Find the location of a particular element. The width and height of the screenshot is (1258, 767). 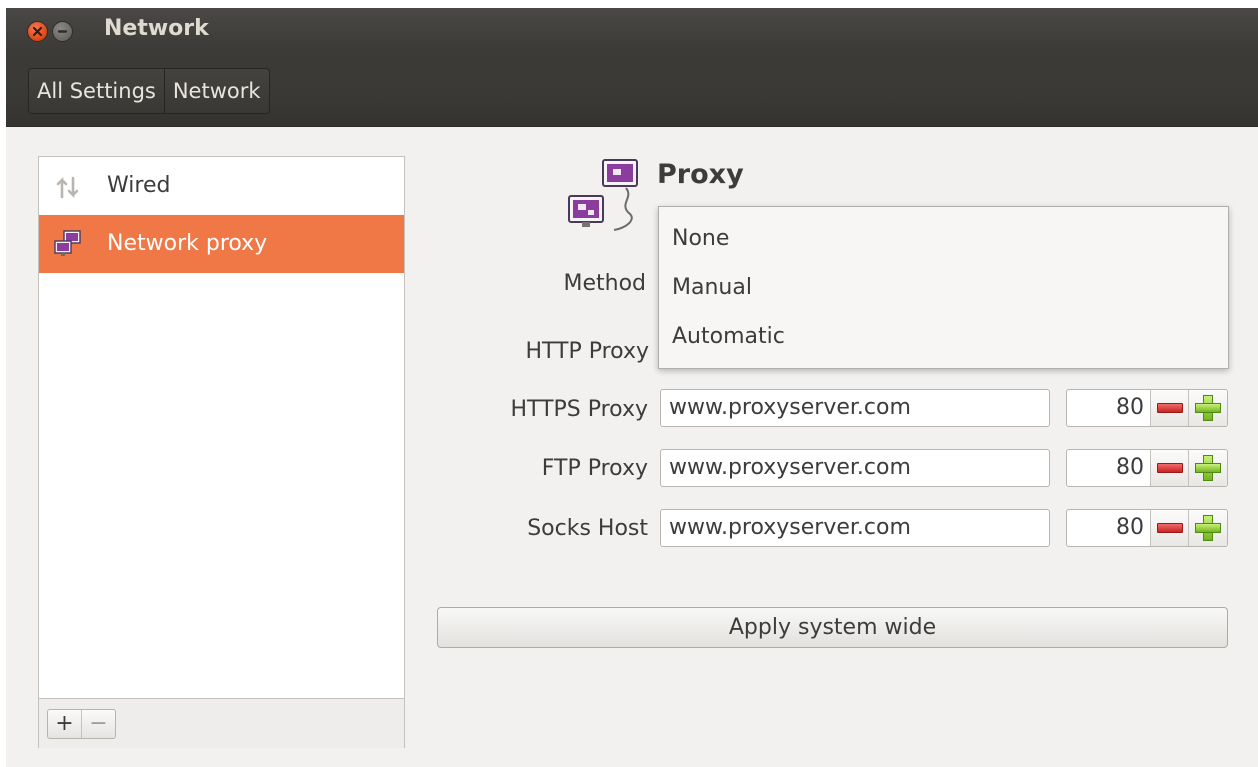

toolbar: All Settings Network is located at coordinates (632, 88).